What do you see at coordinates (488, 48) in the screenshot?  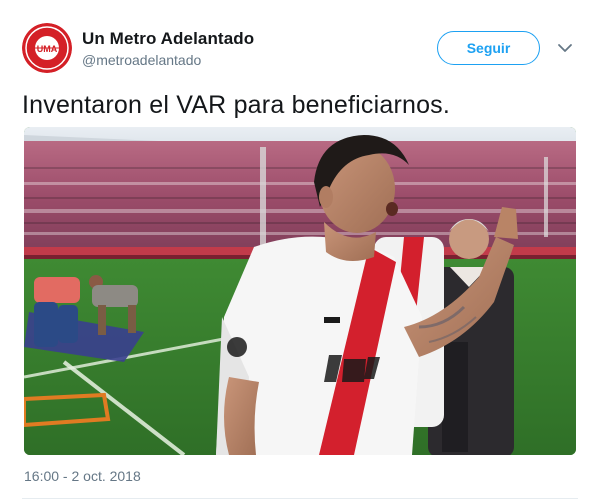 I see `follow-button: Seguir` at bounding box center [488, 48].